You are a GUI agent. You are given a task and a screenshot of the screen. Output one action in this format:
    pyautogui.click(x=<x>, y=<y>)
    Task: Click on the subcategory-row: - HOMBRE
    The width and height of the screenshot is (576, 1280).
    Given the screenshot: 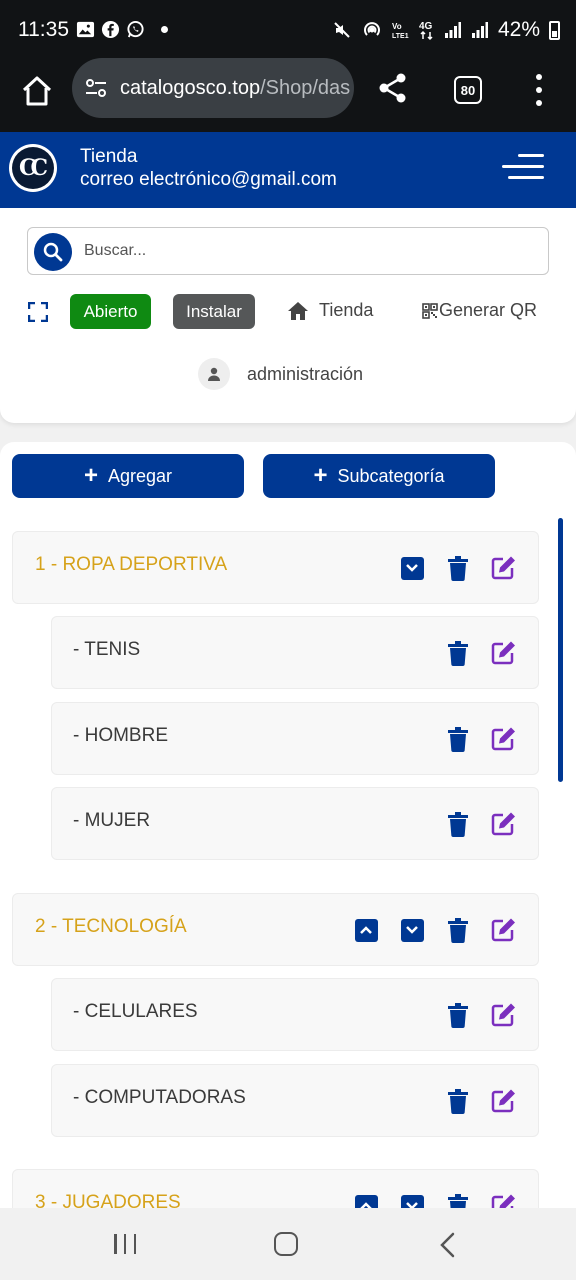 What is the action you would take?
    pyautogui.click(x=295, y=738)
    